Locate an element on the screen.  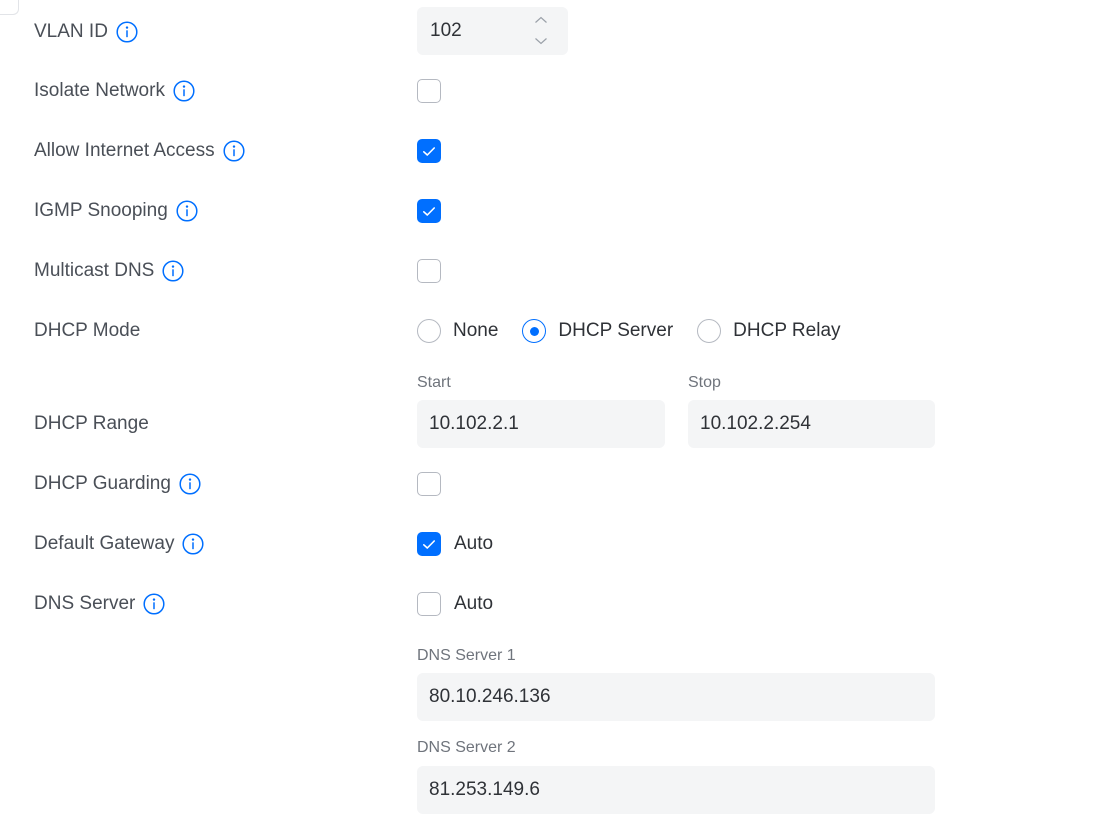
dhcp-range-stop-caption: Stop is located at coordinates (704, 382).